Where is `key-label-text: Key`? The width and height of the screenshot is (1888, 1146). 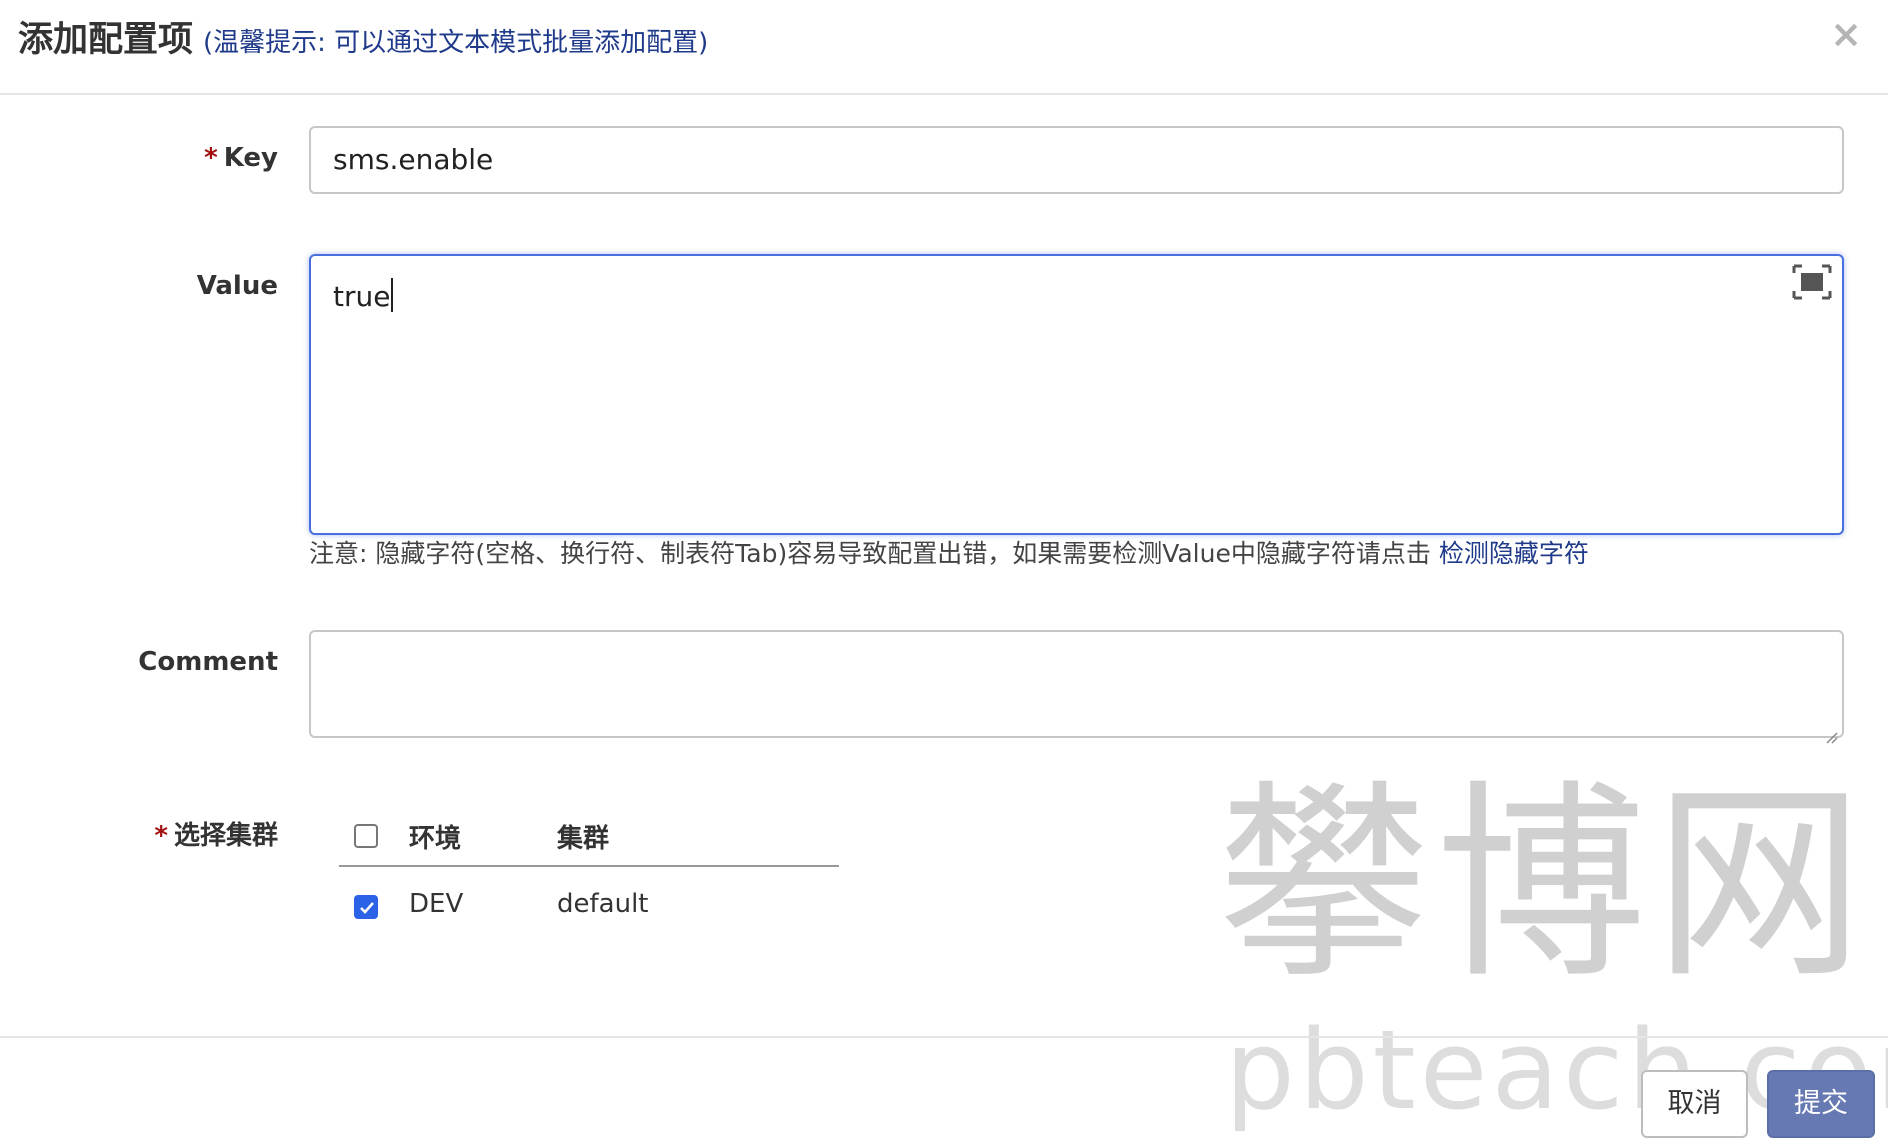 key-label-text: Key is located at coordinates (250, 158).